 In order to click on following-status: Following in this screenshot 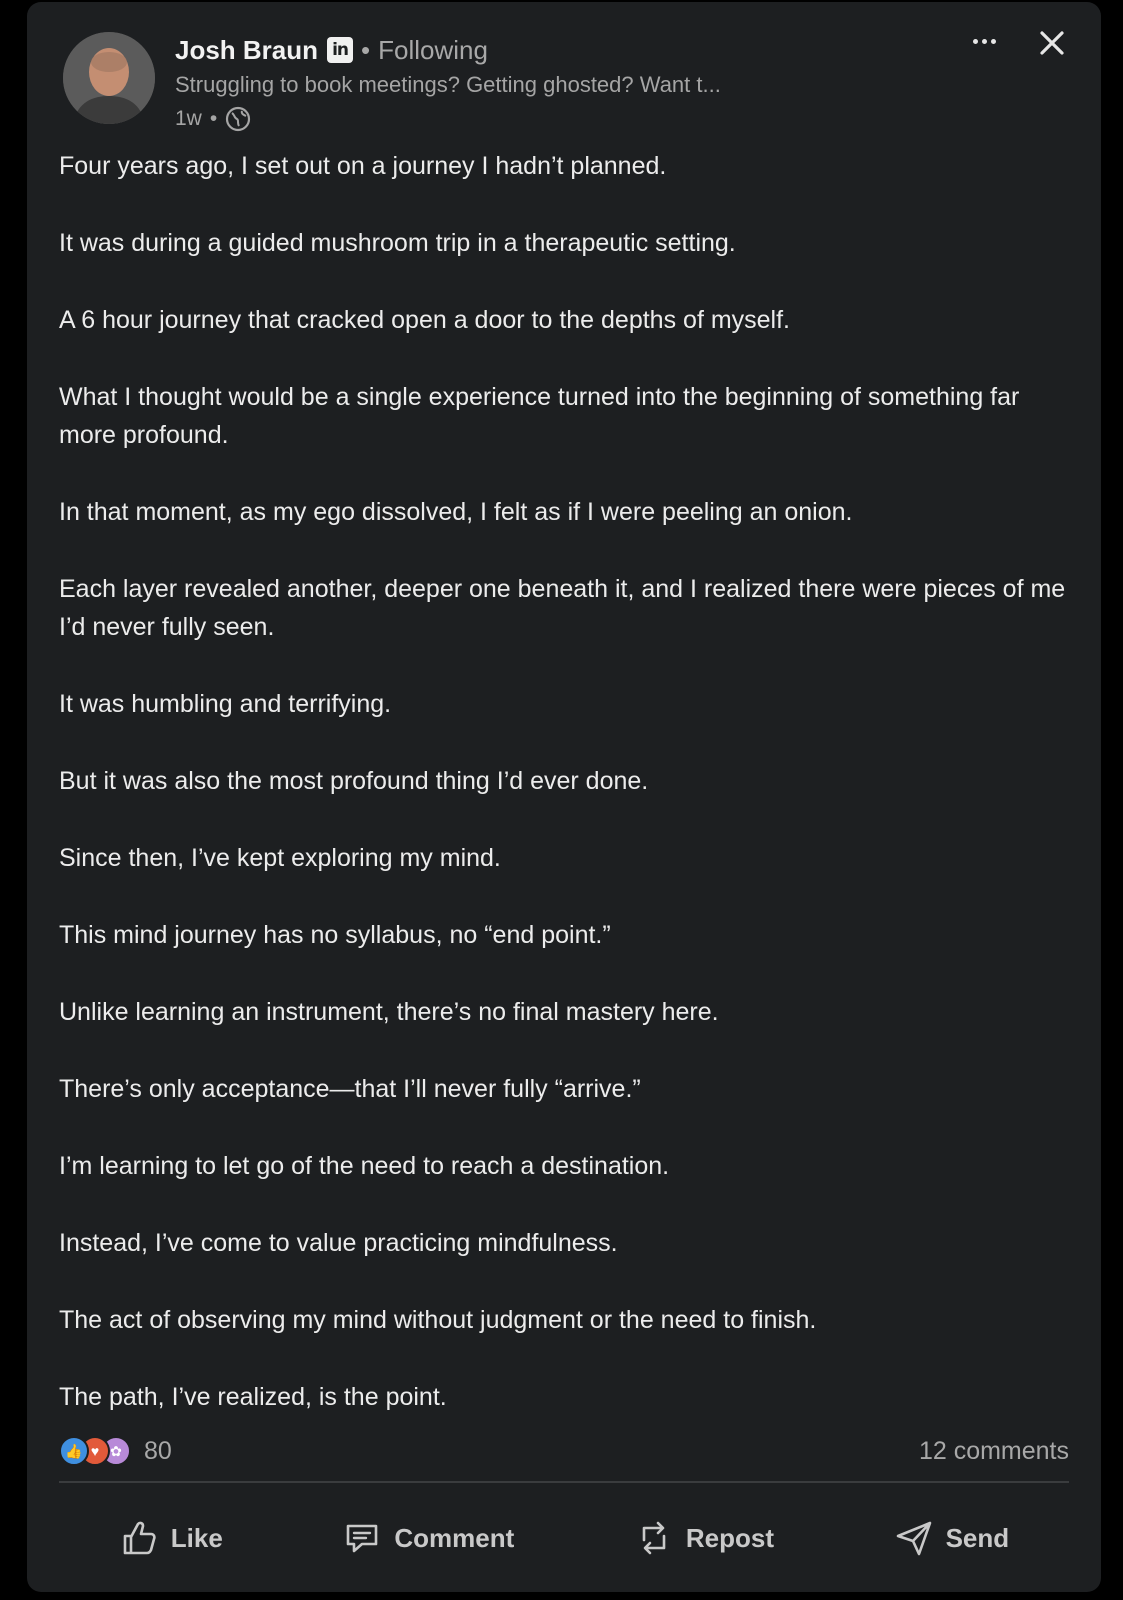, I will do `click(433, 50)`.